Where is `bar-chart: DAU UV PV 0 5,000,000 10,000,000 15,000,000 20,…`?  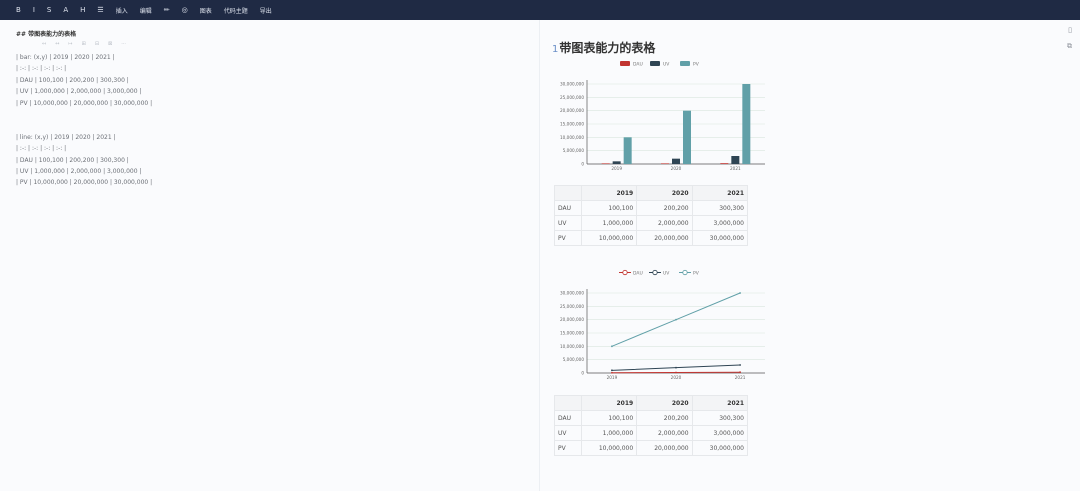 bar-chart: DAU UV PV 0 5,000,000 10,000,000 15,000,000 20,… is located at coordinates (662, 116).